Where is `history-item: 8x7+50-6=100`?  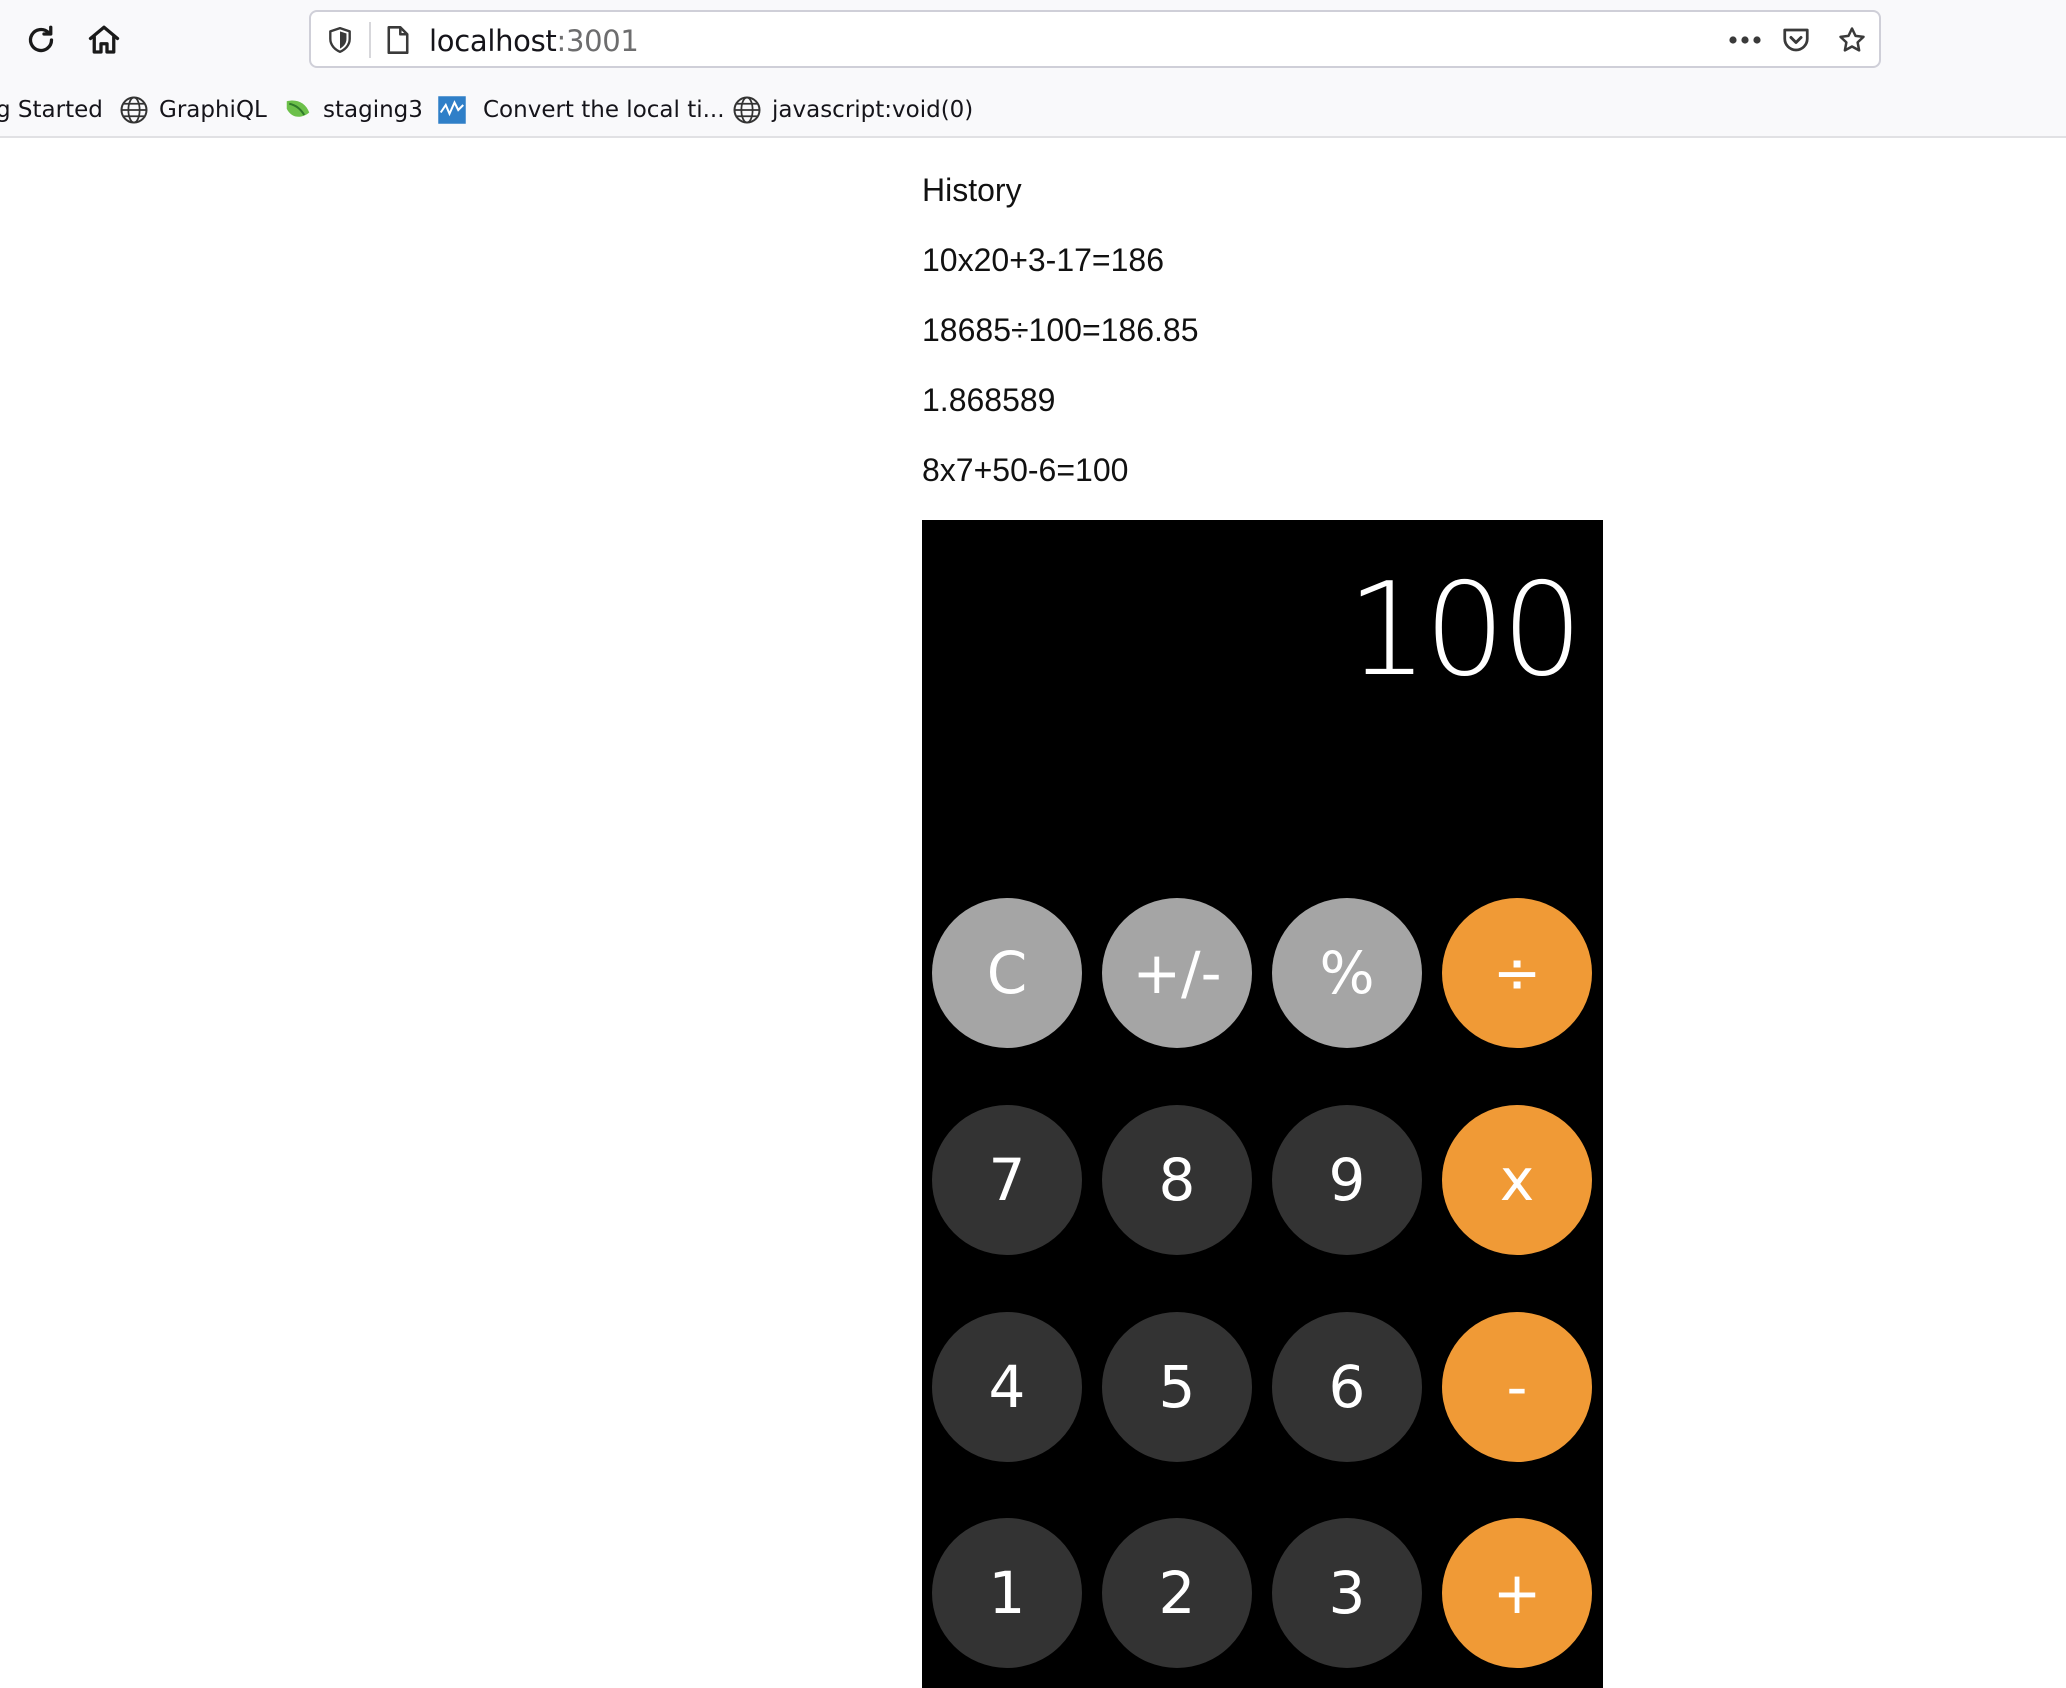
history-item: 8x7+50-6=100 is located at coordinates (1025, 470).